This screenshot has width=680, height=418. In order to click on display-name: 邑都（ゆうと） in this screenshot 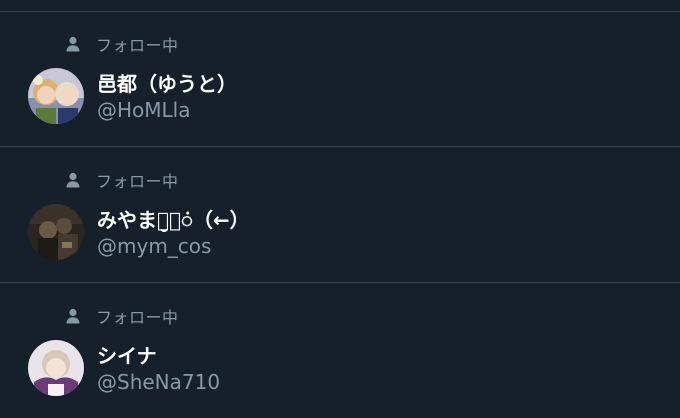, I will do `click(167, 82)`.